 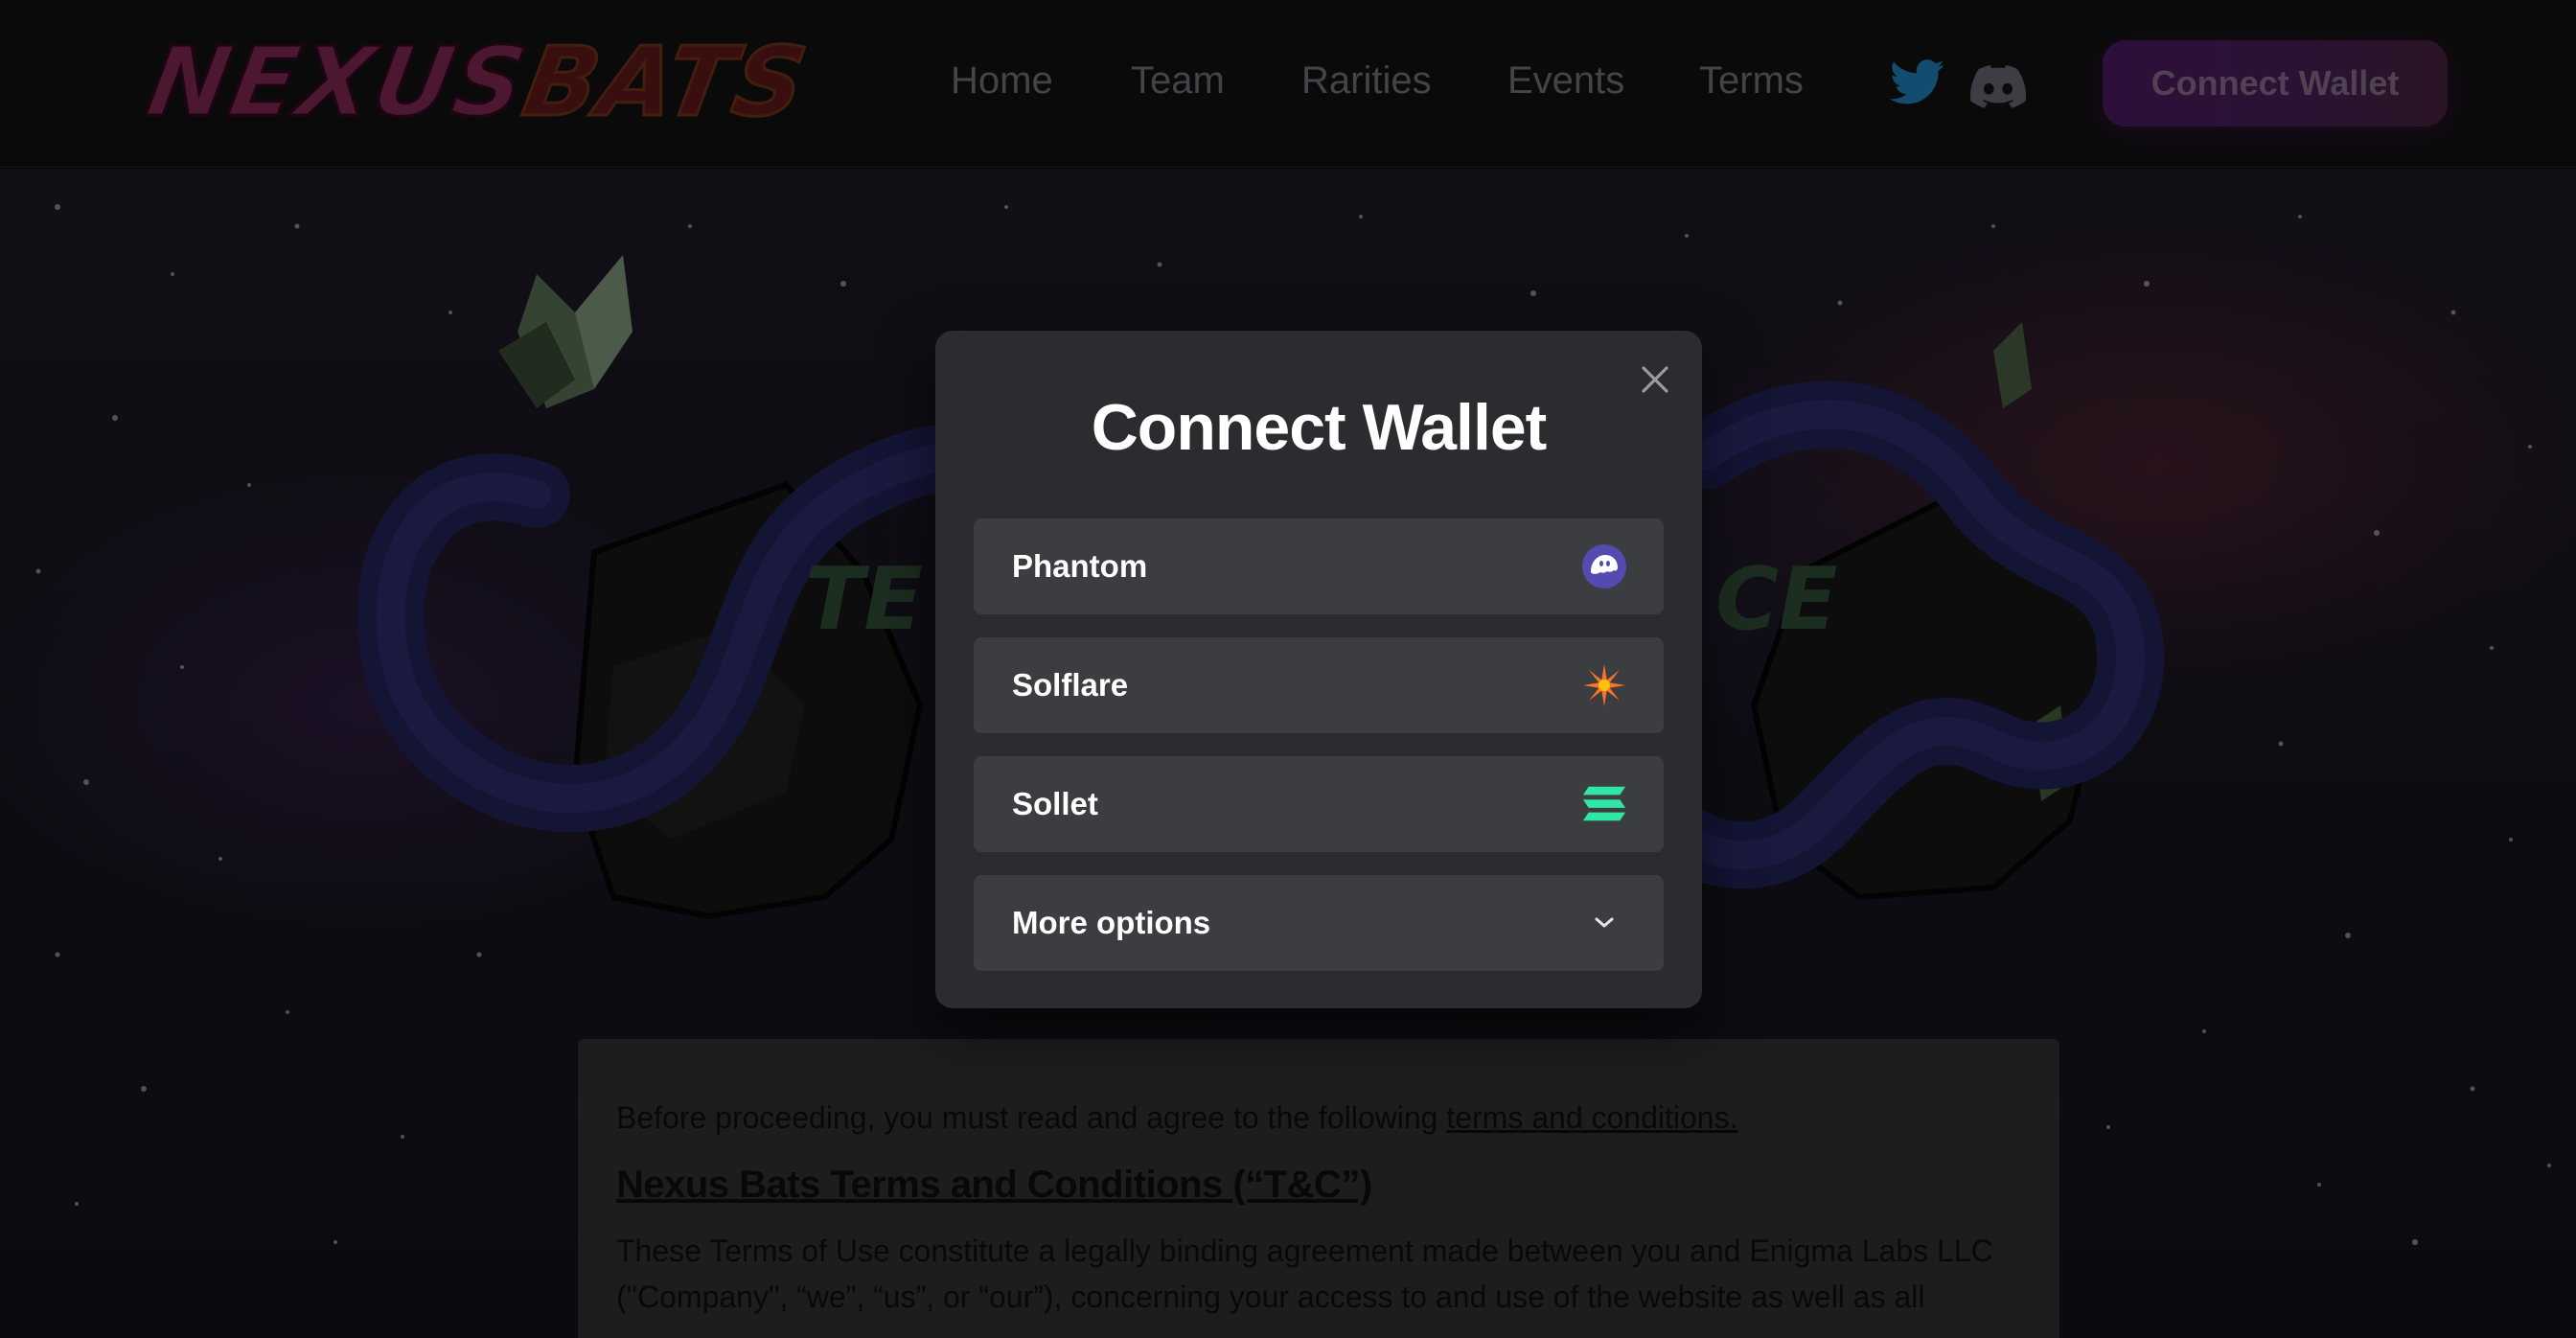 What do you see at coordinates (1070, 685) in the screenshot?
I see `wallet-name: Solflare` at bounding box center [1070, 685].